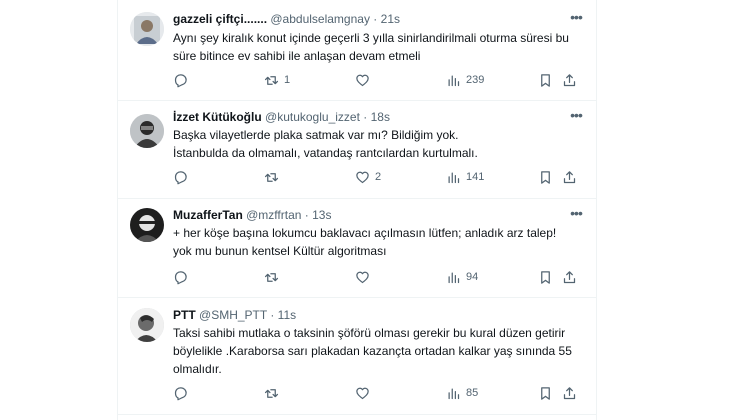  I want to click on tweet-actions: 1 239, so click(379, 80).